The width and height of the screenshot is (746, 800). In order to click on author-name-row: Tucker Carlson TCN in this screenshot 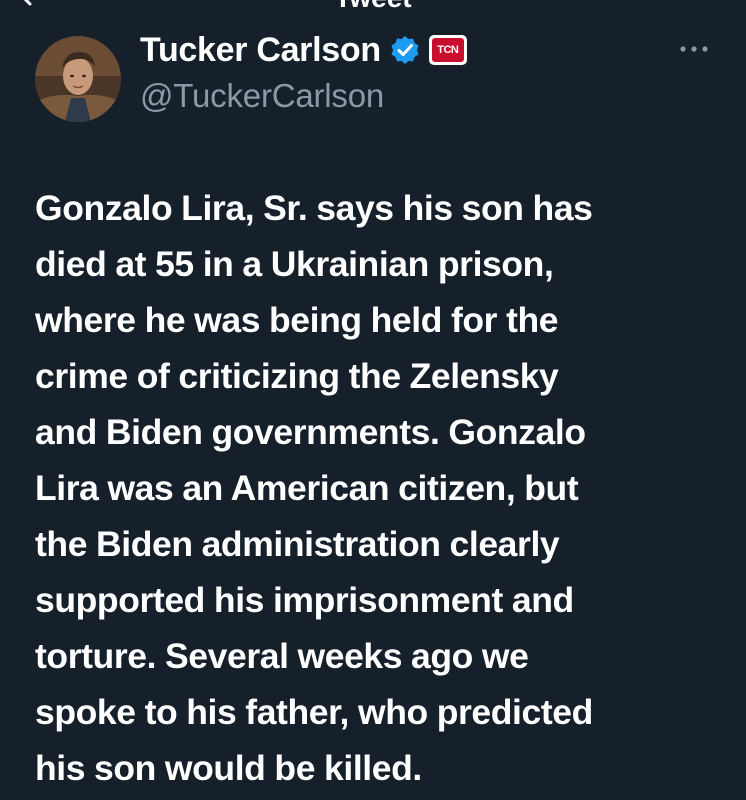, I will do `click(303, 50)`.